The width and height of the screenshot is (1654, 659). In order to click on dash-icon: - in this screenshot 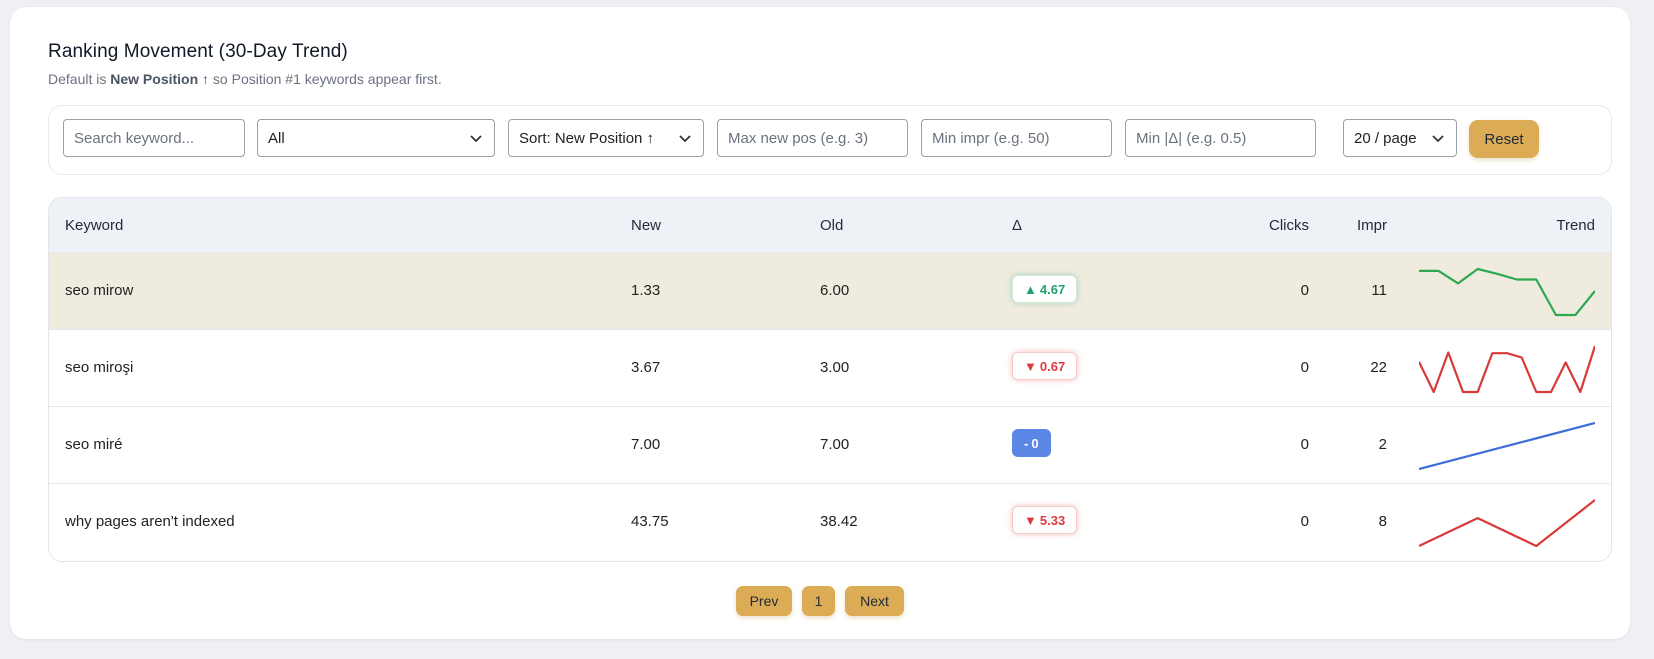, I will do `click(1026, 443)`.